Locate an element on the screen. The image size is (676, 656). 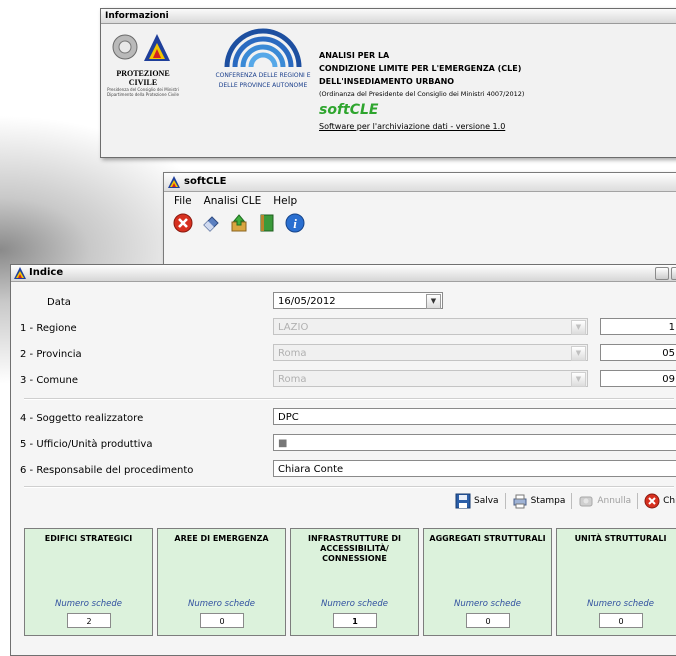
chiudi-label: Chiudi is located at coordinates (669, 501).